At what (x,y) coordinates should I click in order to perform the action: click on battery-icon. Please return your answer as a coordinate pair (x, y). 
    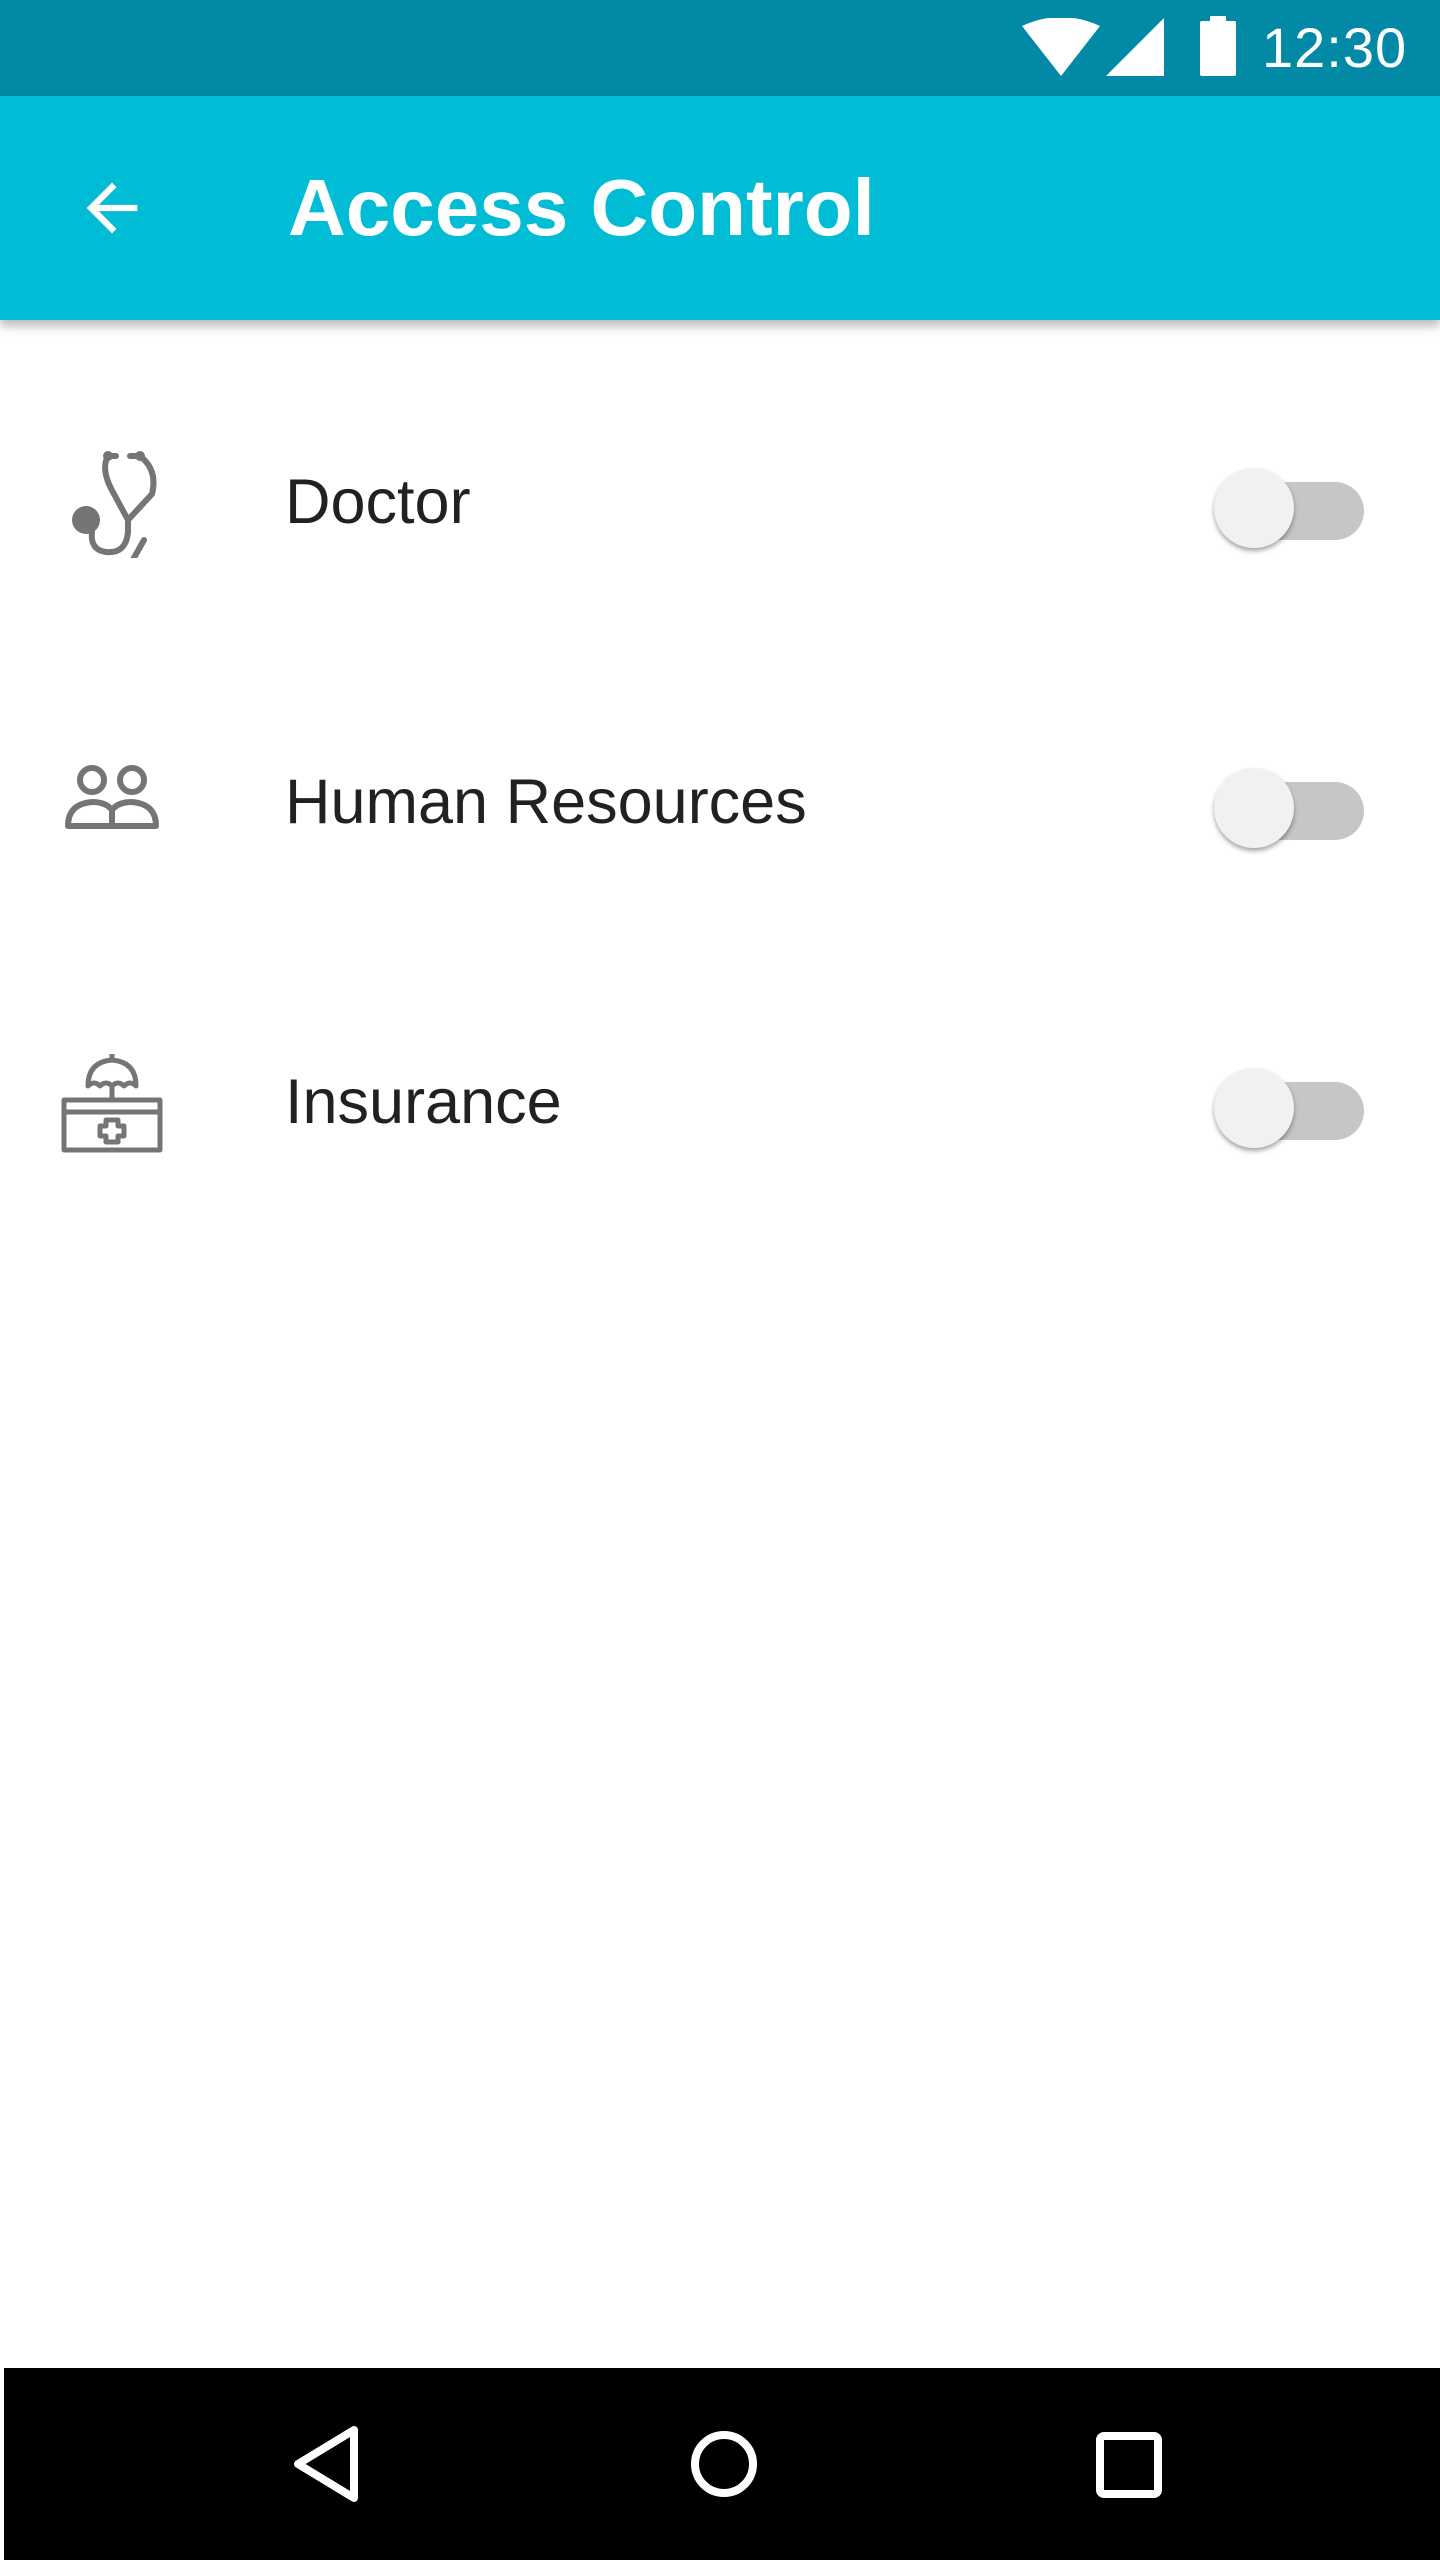
    Looking at the image, I should click on (1218, 46).